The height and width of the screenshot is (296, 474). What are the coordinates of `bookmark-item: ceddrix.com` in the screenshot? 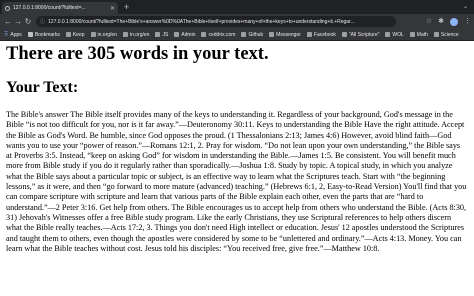 It's located at (218, 35).